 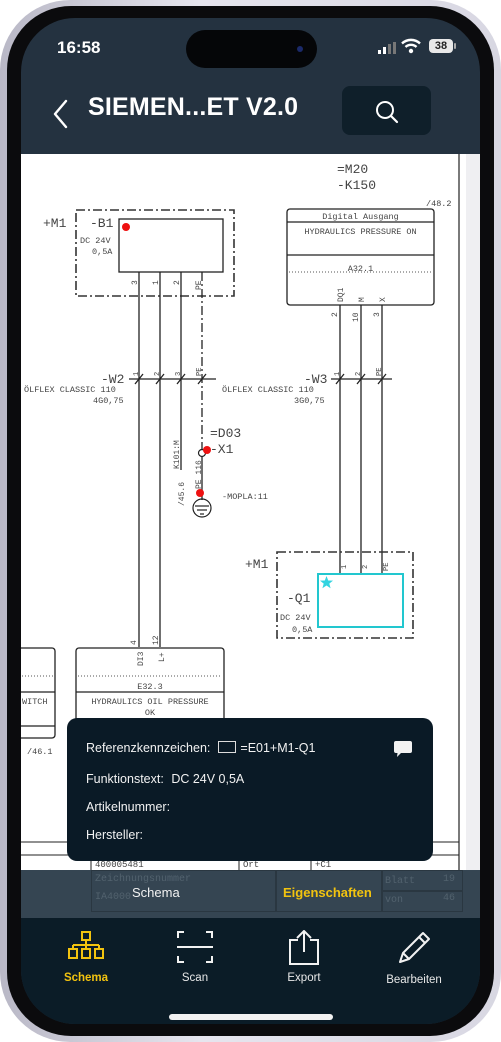 What do you see at coordinates (200, 493) in the screenshot?
I see `ground-marker-dot` at bounding box center [200, 493].